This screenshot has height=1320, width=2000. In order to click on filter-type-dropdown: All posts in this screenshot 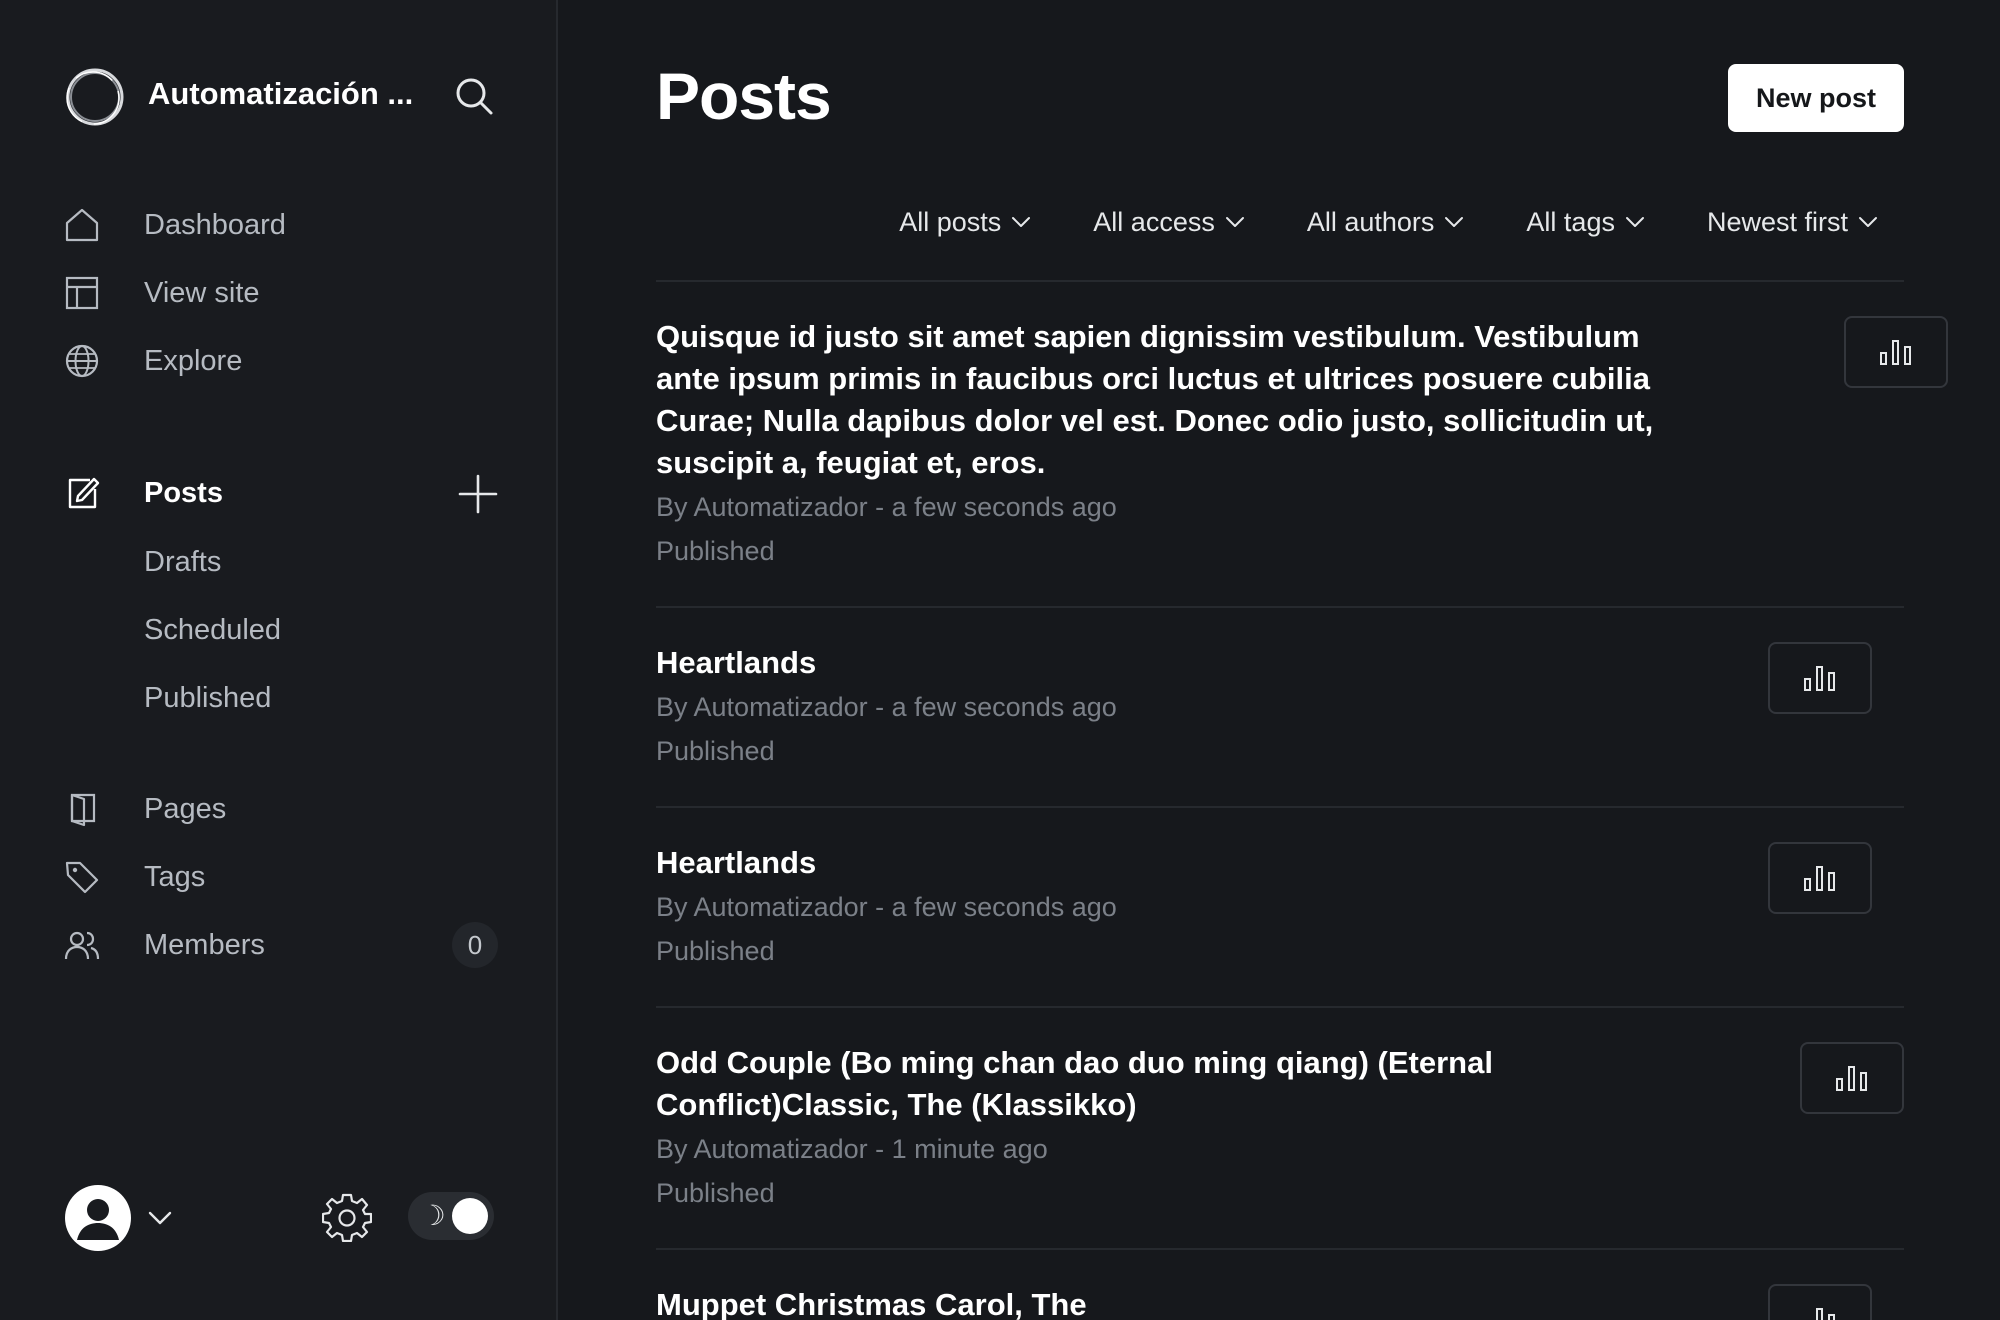, I will do `click(965, 222)`.